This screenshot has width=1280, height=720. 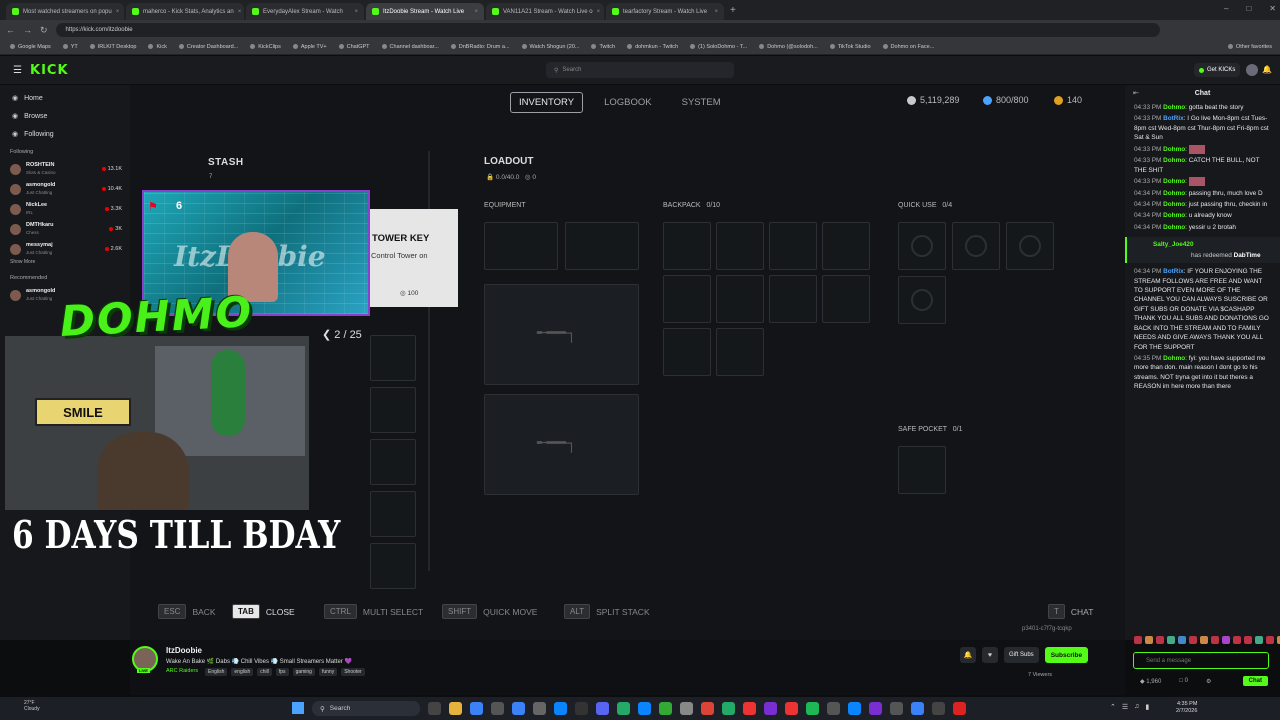 What do you see at coordinates (1267, 69) in the screenshot?
I see `notification-icon: 🔔` at bounding box center [1267, 69].